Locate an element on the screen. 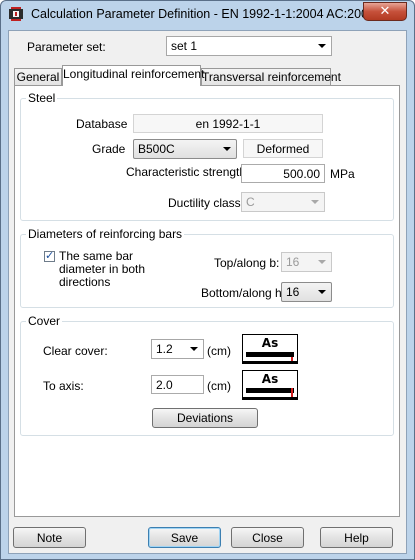 Image resolution: width=415 pixels, height=560 pixels. save-button: Save is located at coordinates (184, 537).